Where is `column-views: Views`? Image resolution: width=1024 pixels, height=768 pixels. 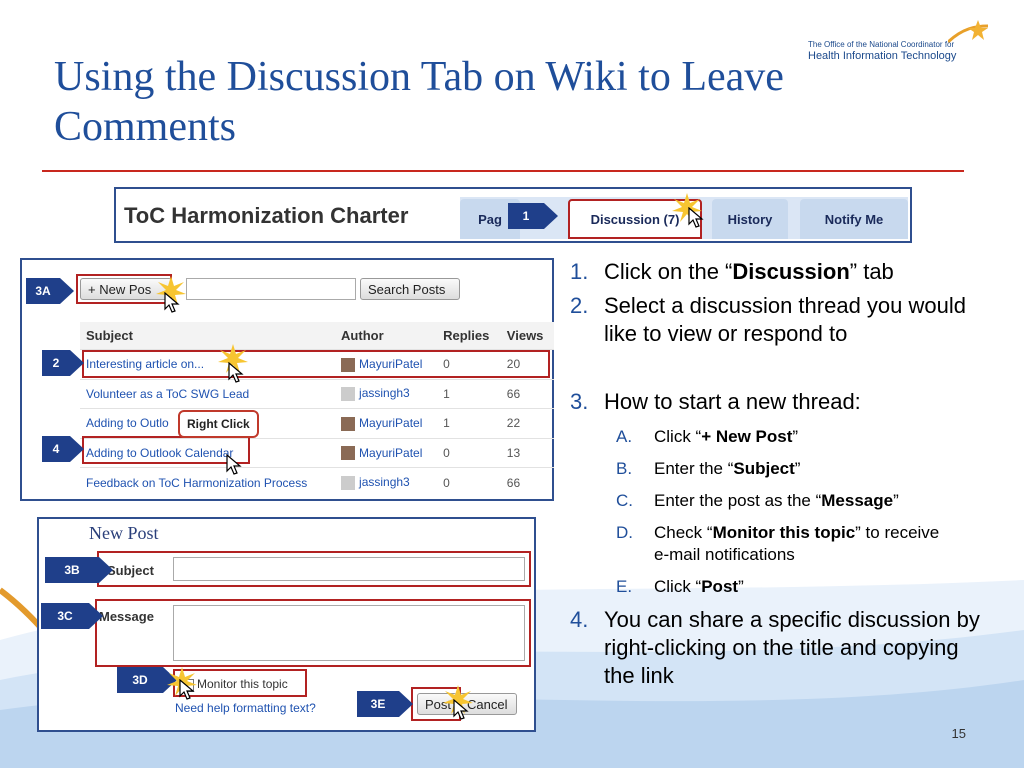 column-views: Views is located at coordinates (527, 336).